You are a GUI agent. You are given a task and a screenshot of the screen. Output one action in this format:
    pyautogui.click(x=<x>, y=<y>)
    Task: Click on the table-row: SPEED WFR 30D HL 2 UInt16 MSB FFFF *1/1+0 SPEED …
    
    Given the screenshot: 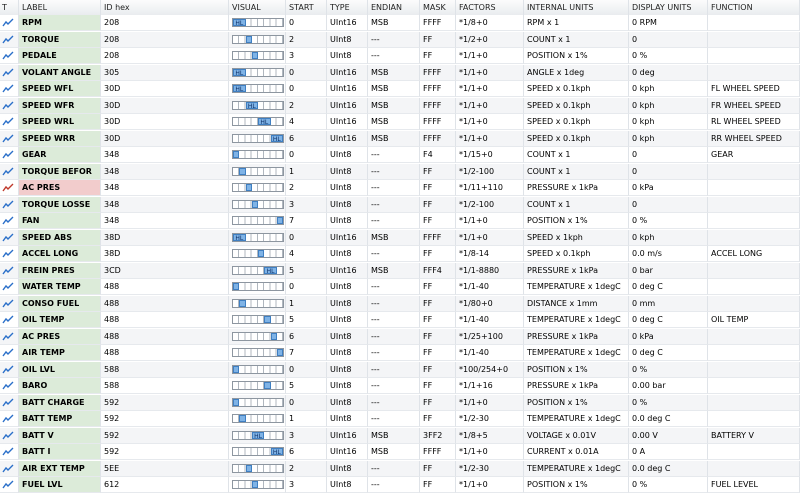 What is the action you would take?
    pyautogui.click(x=400, y=105)
    